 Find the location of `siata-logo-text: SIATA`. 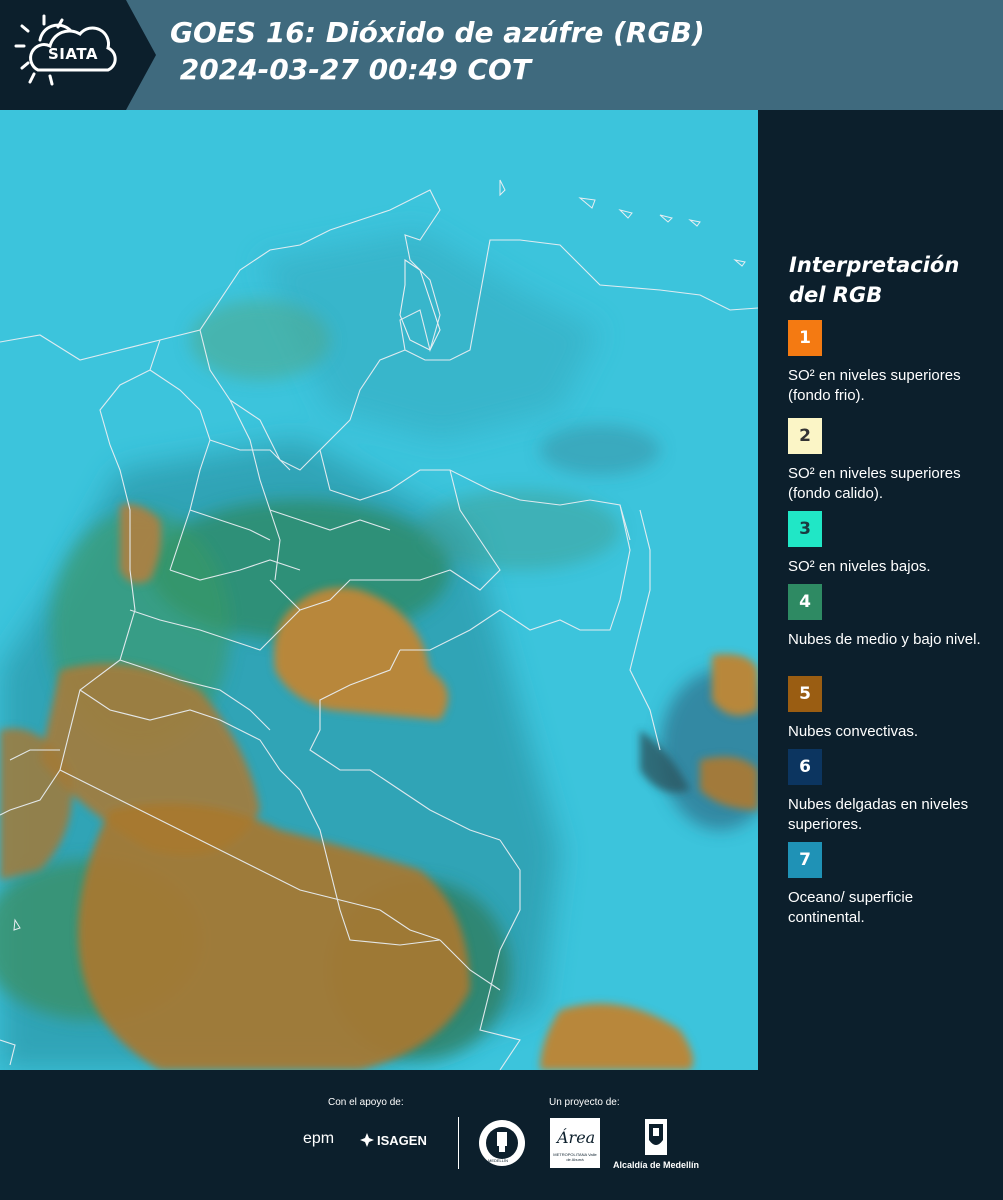

siata-logo-text: SIATA is located at coordinates (73, 54).